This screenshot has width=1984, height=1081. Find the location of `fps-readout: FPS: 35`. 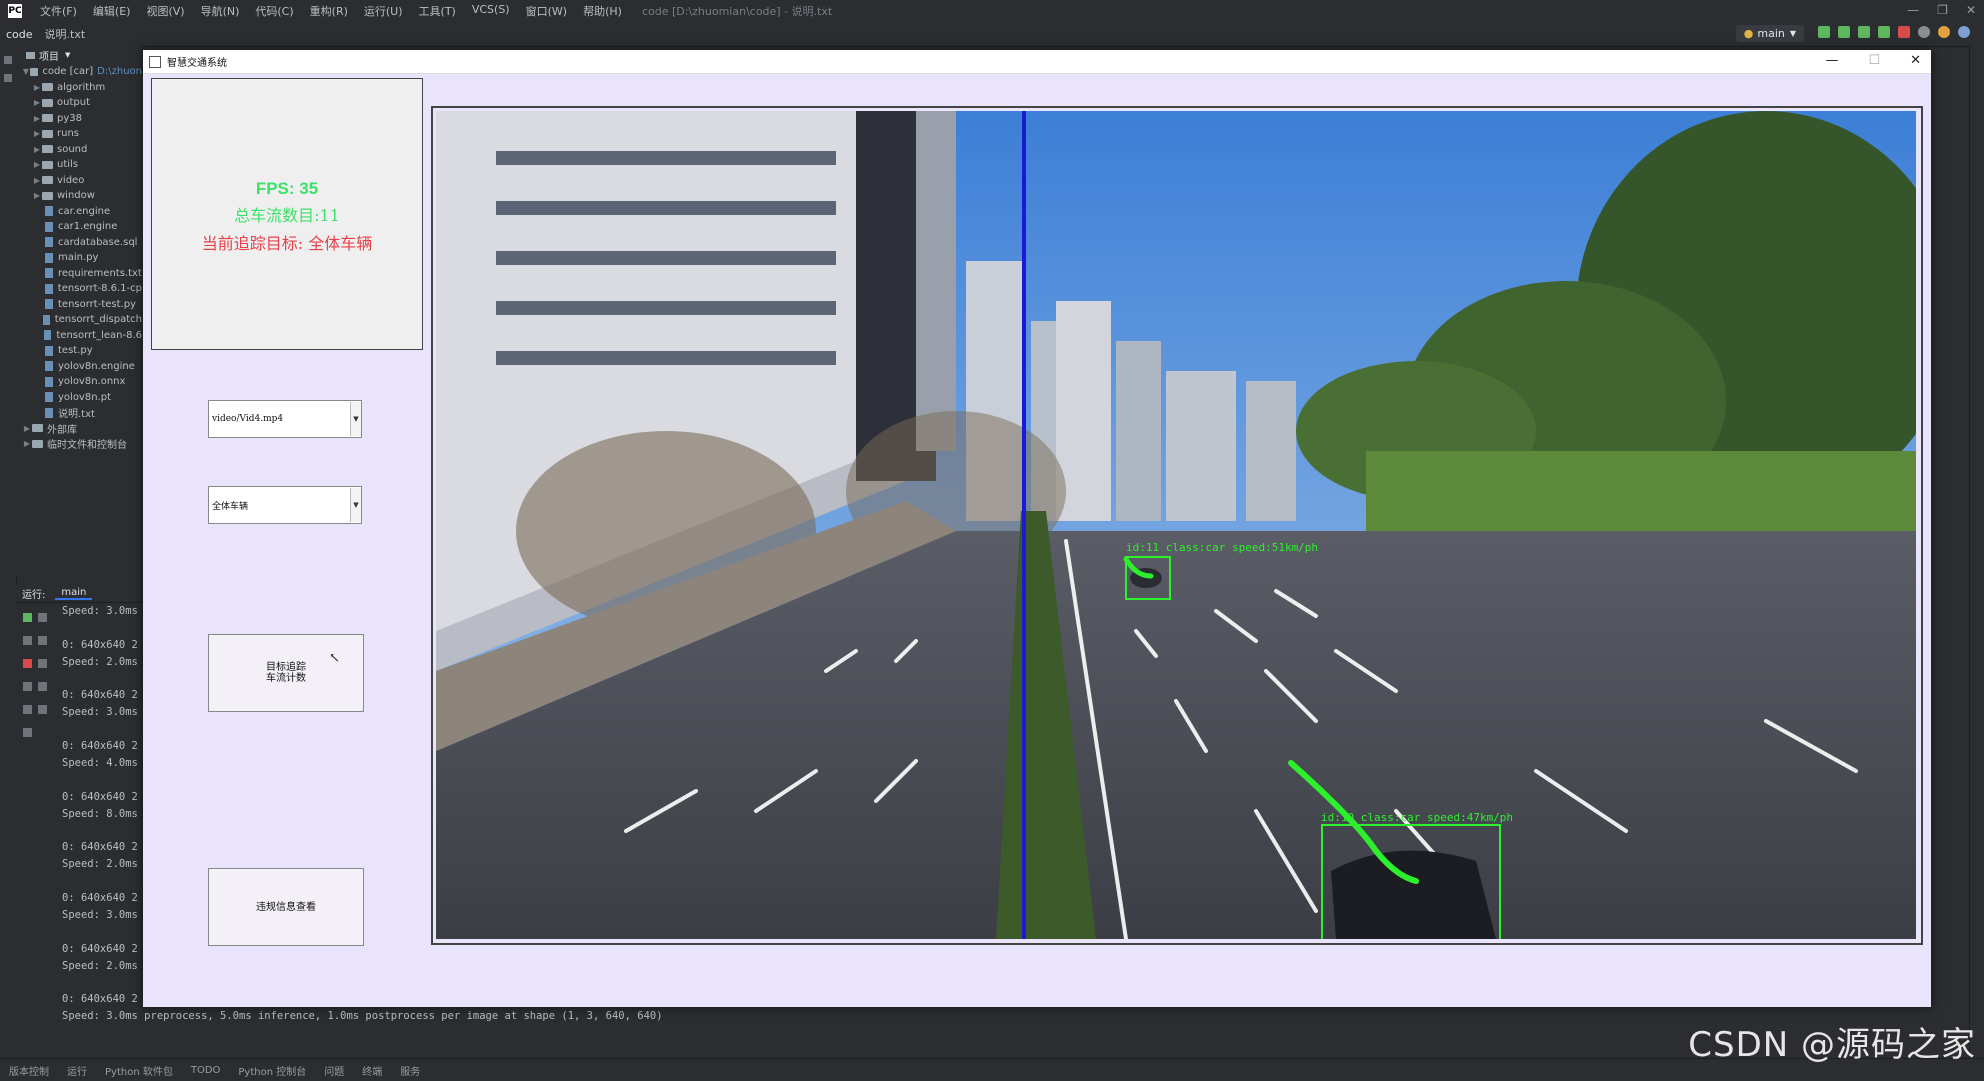

fps-readout: FPS: 35 is located at coordinates (287, 188).